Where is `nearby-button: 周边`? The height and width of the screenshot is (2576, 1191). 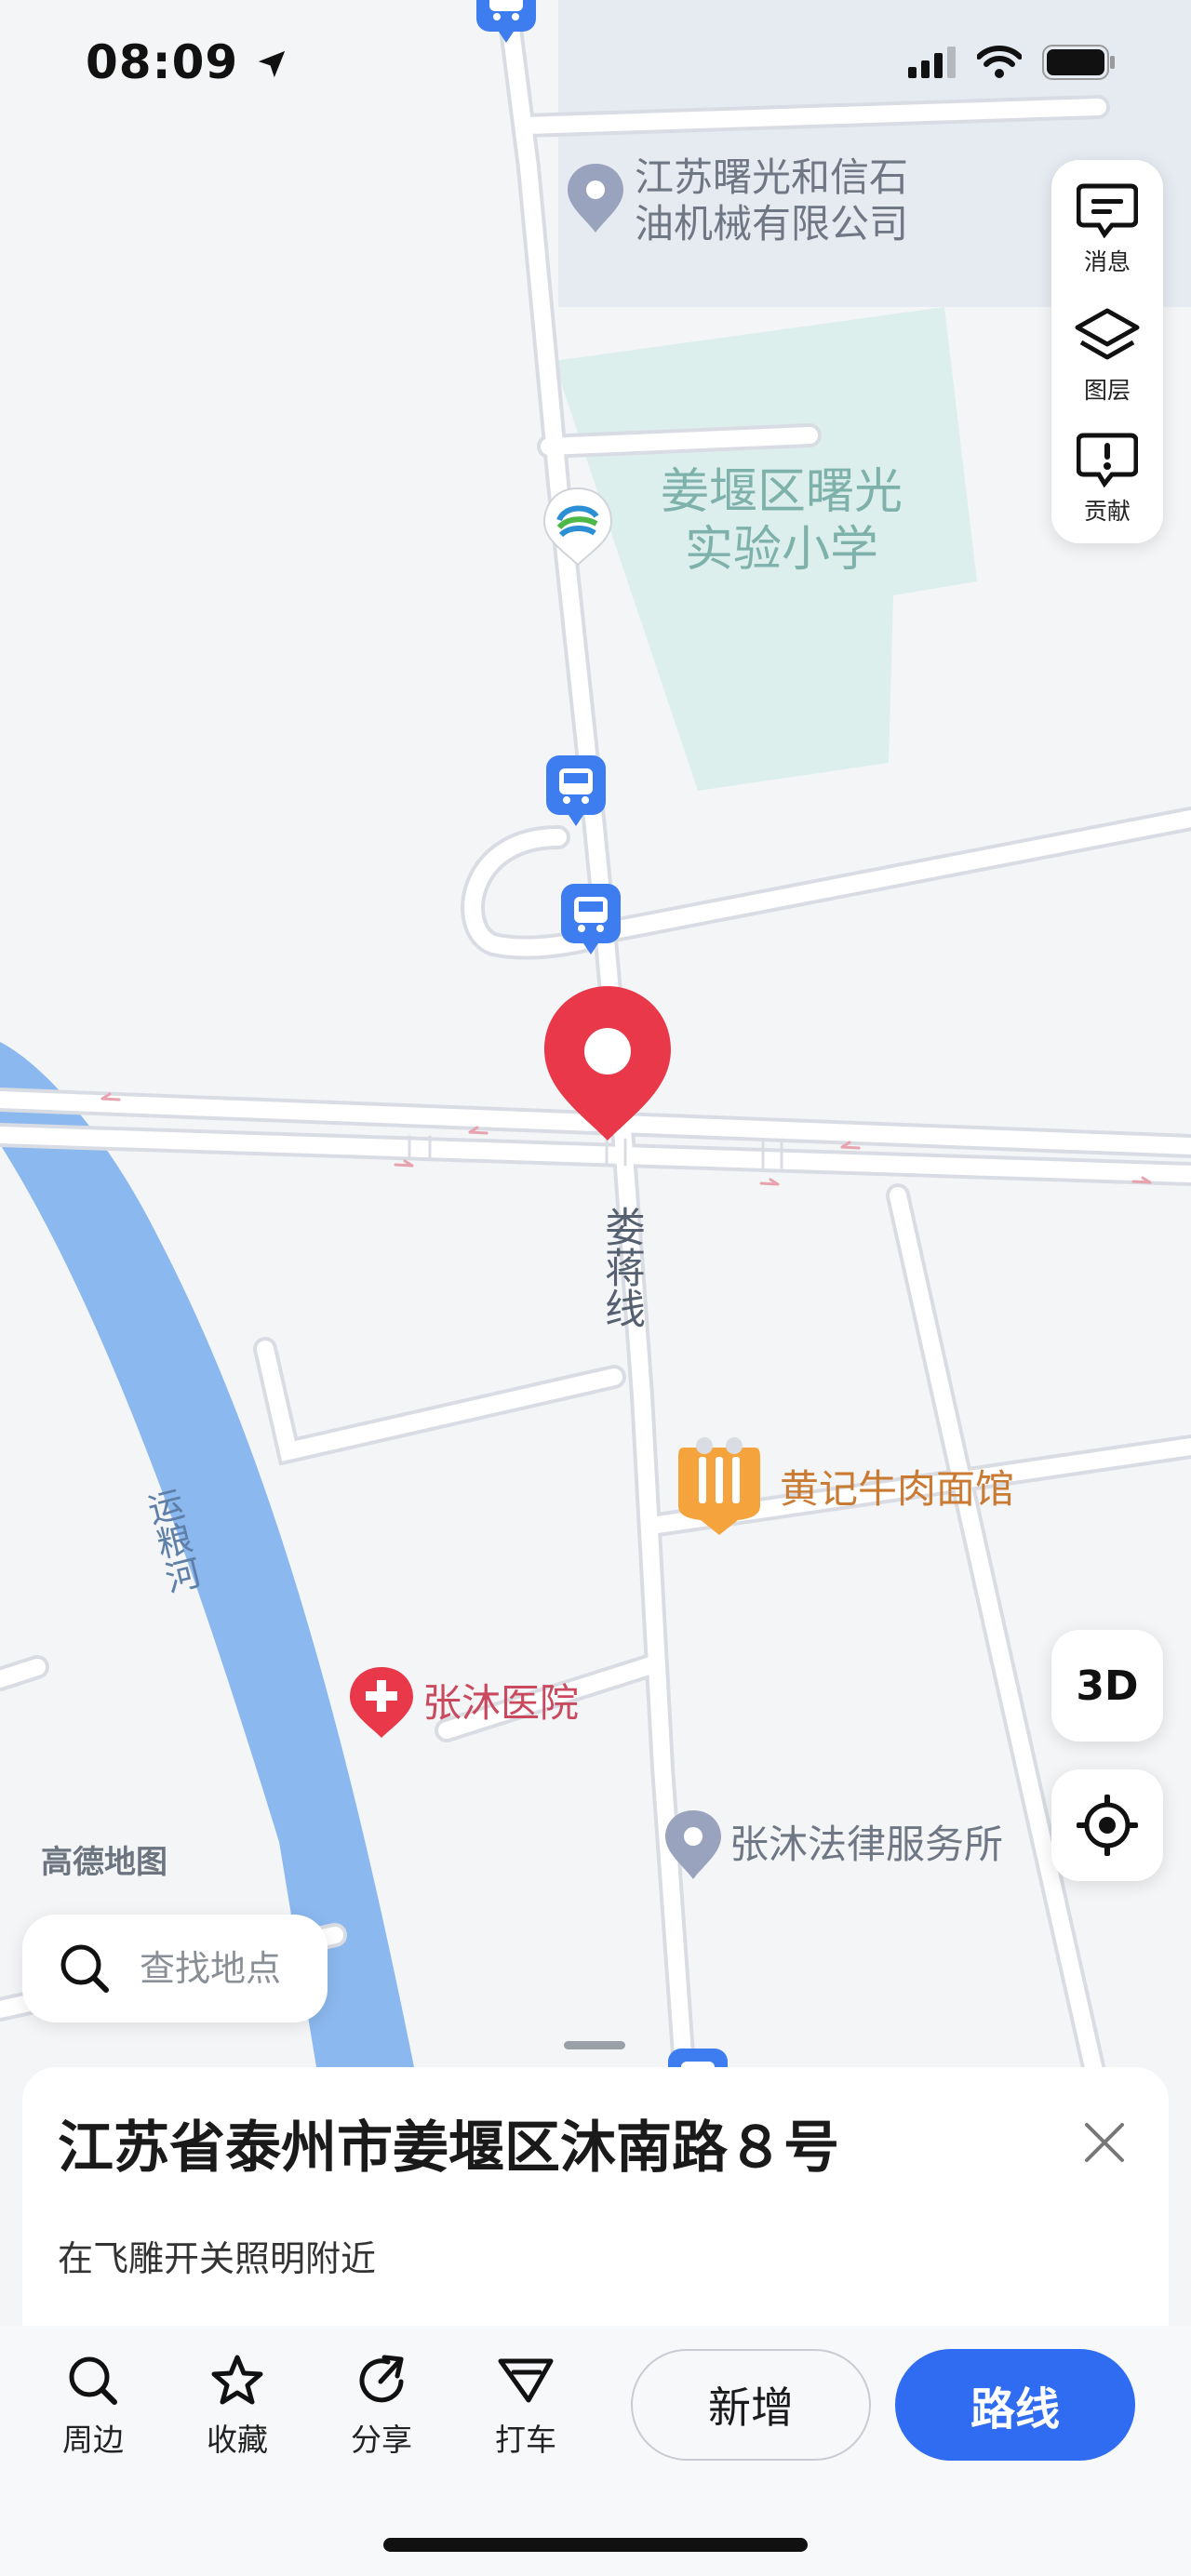 nearby-button: 周边 is located at coordinates (93, 2407).